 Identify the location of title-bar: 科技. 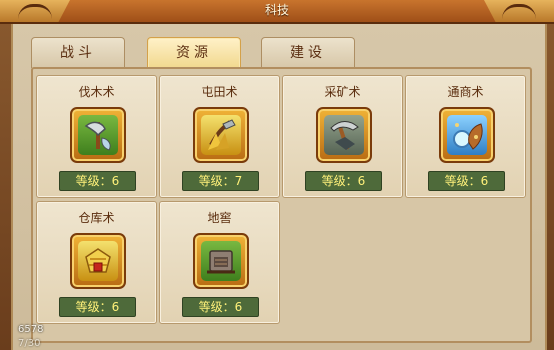
(277, 12).